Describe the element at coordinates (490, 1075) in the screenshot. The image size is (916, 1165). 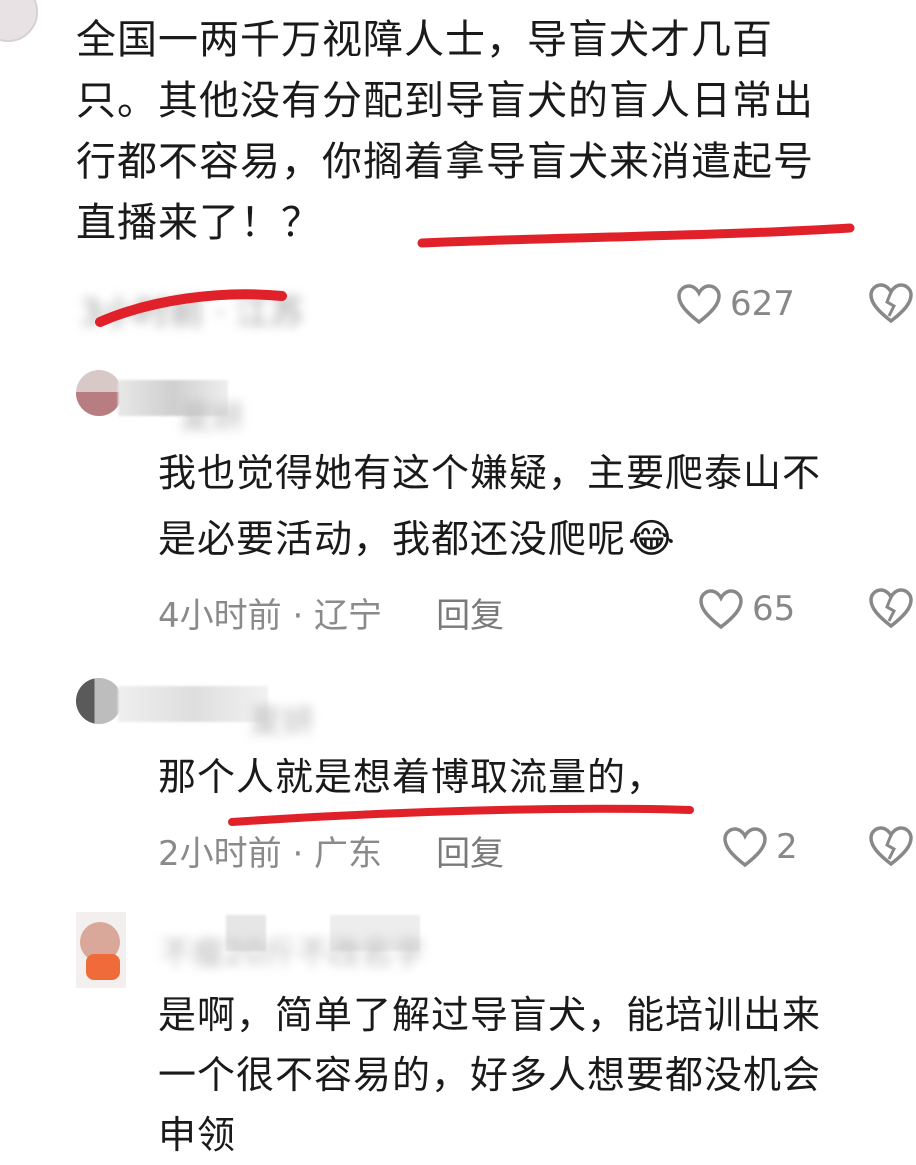
I see `reply-line: 一个很不容易的，好多人想要都没机会` at that location.